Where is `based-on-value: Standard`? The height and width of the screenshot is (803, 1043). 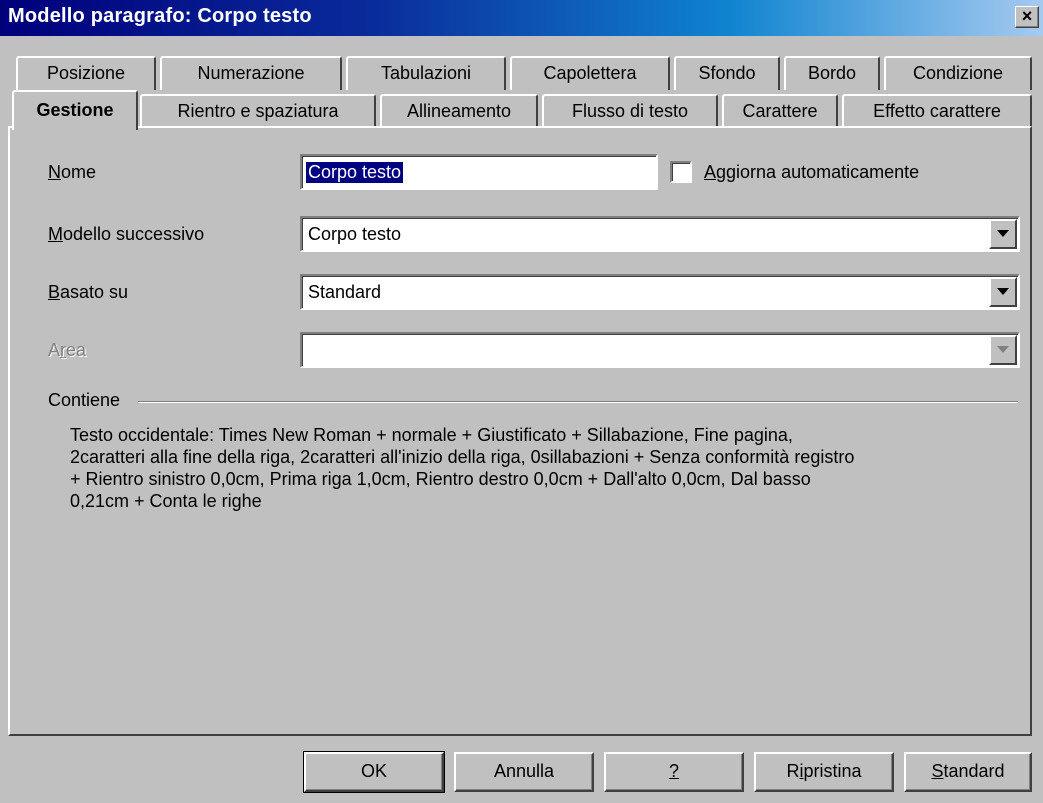 based-on-value: Standard is located at coordinates (345, 292).